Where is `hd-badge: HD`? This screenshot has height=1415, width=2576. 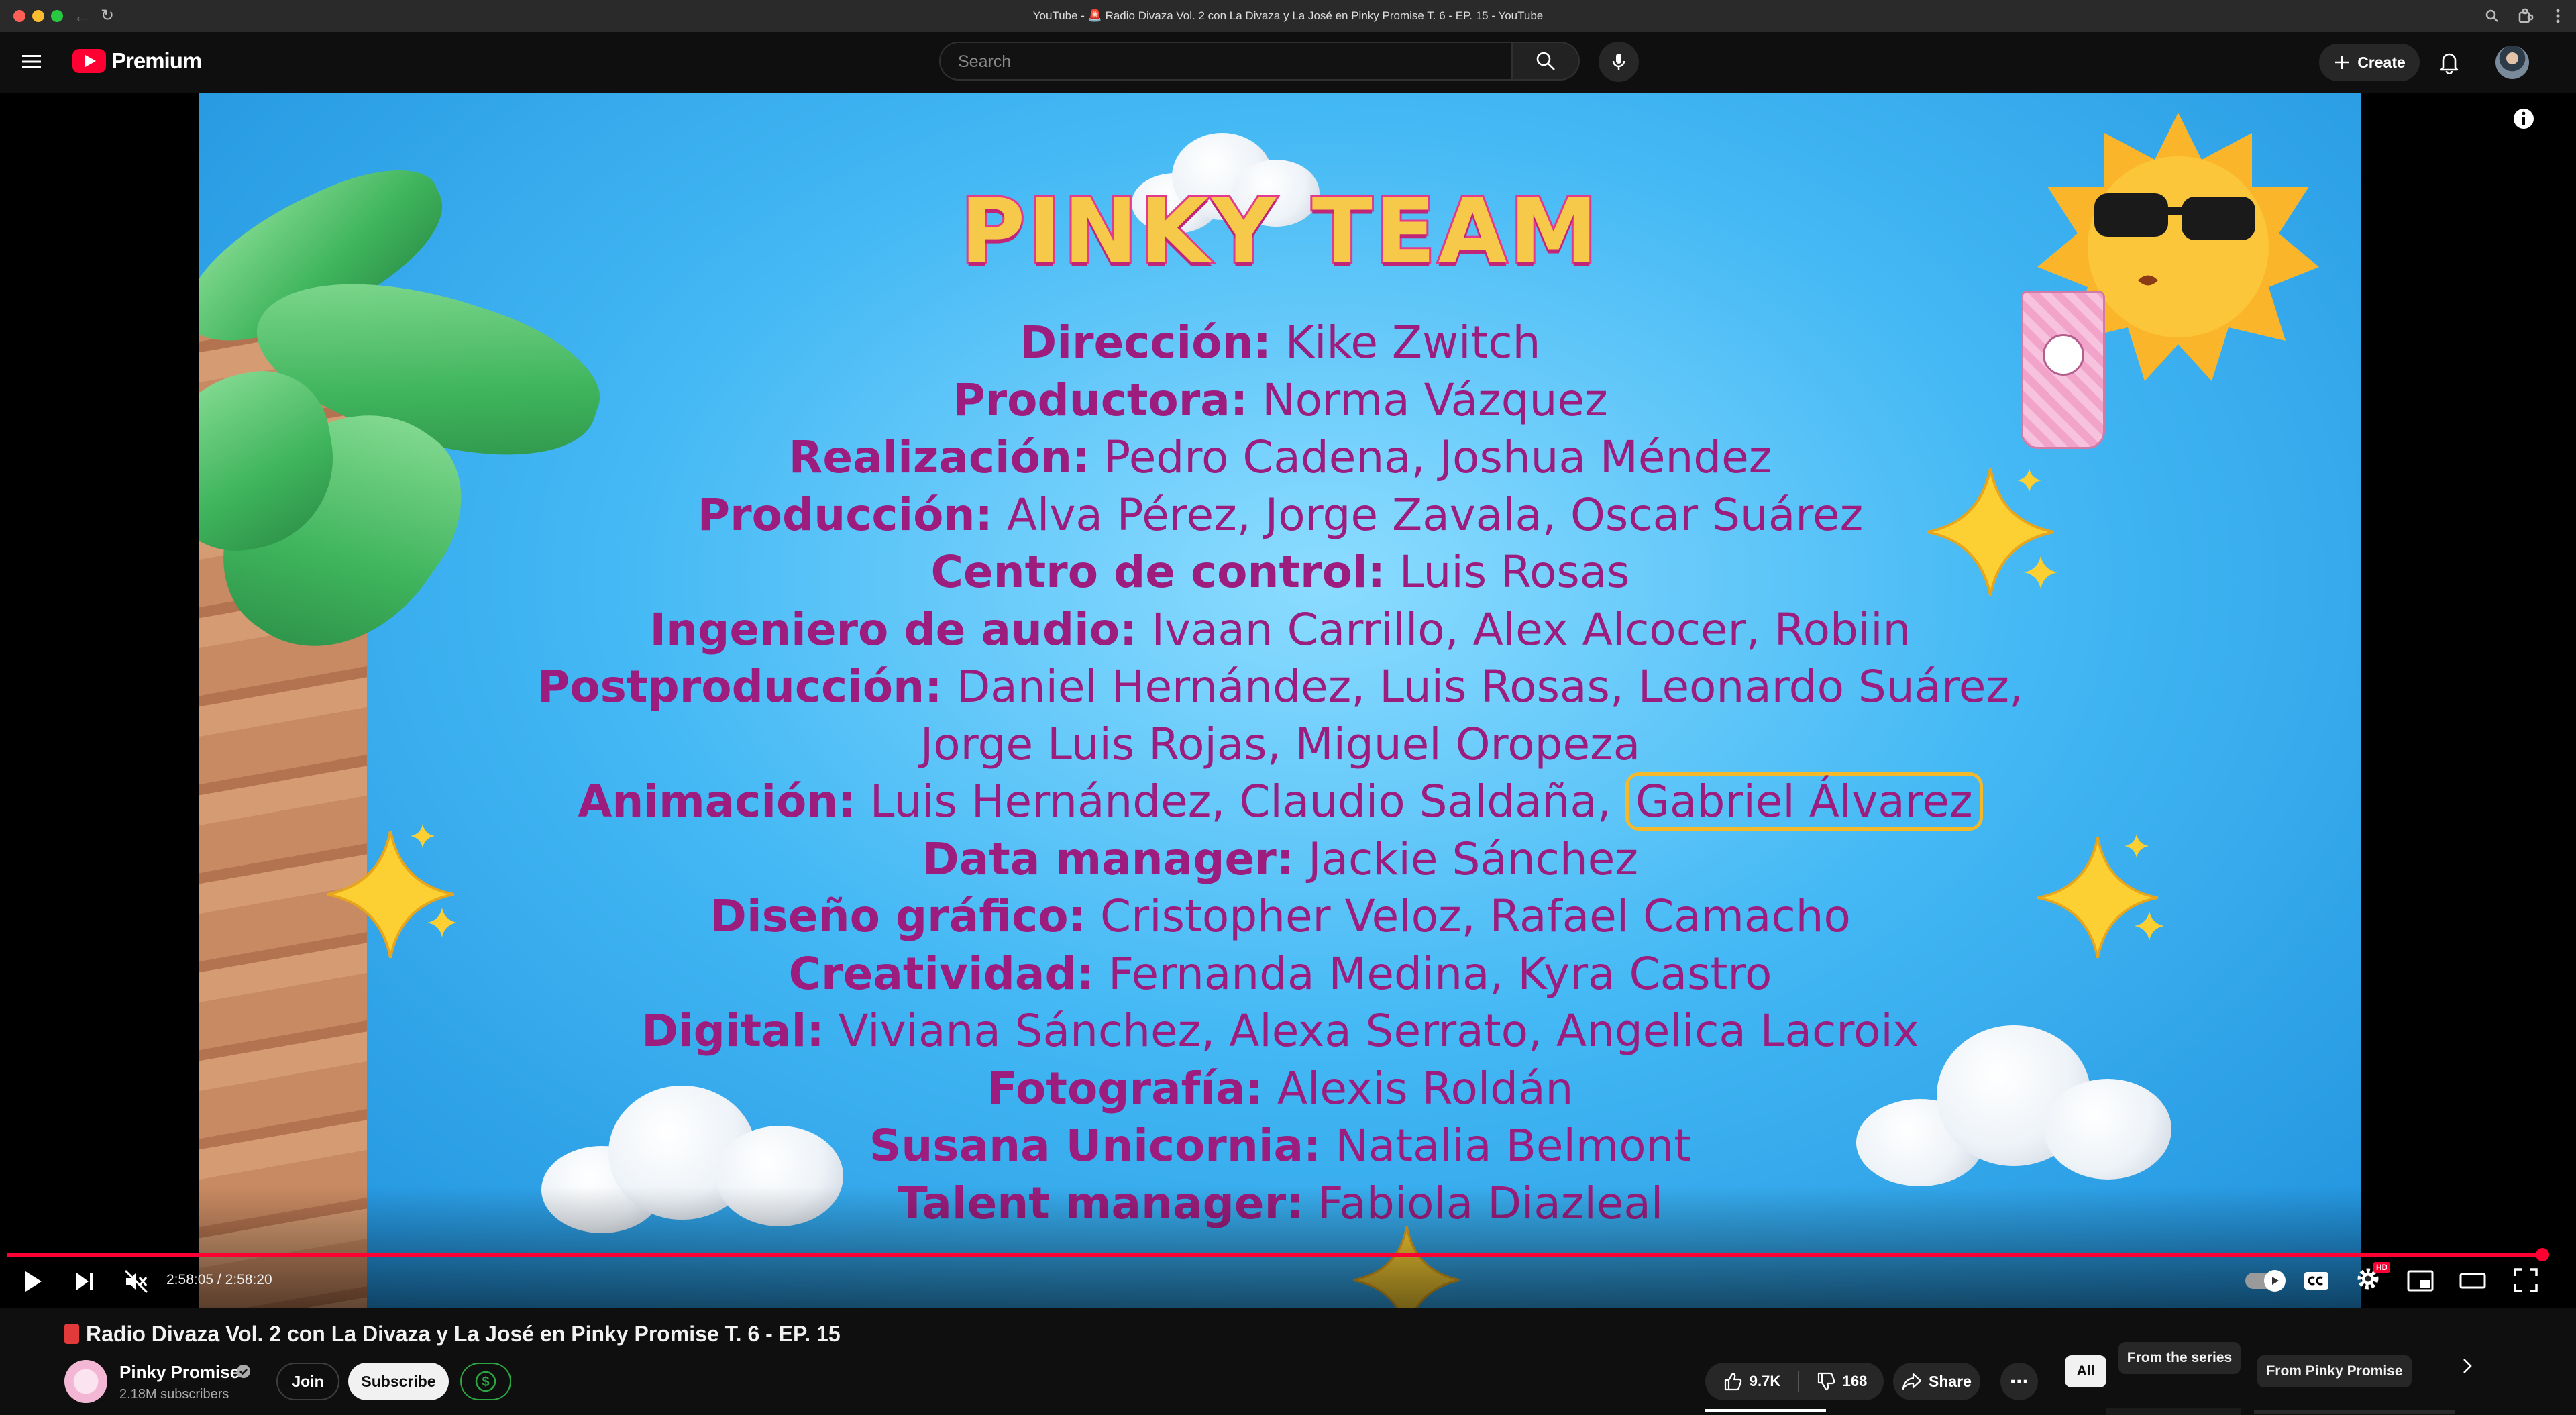 hd-badge: HD is located at coordinates (2382, 1267).